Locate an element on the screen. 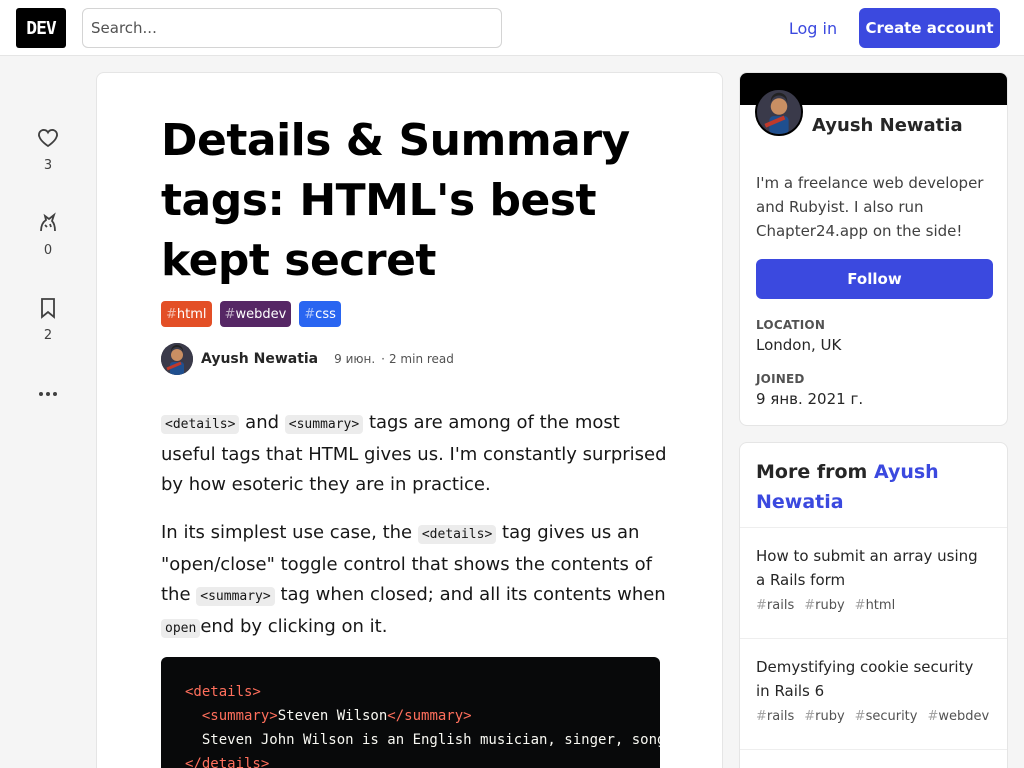  unicorn-reaction-button: 0 is located at coordinates (48, 234).